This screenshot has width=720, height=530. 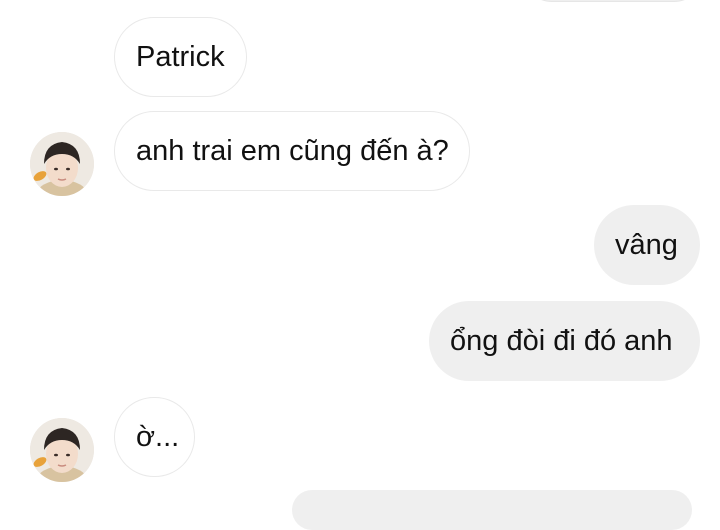 I want to click on message-bubble-incoming: anh trai em cũng đến à?, so click(x=292, y=151).